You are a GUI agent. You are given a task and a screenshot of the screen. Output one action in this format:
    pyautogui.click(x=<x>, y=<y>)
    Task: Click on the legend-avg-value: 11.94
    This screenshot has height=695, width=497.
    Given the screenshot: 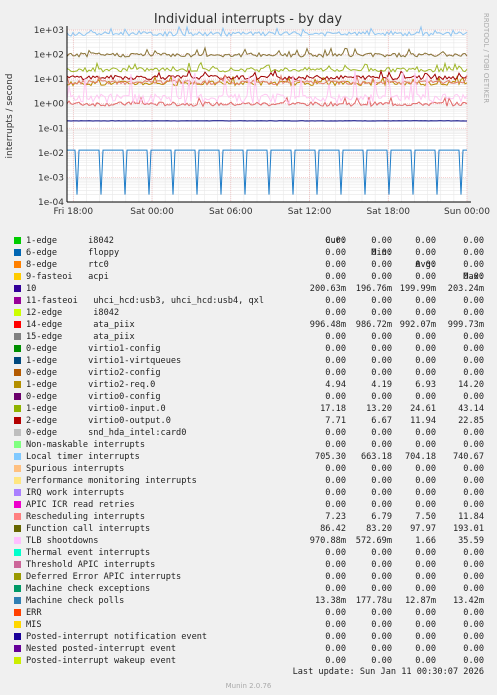 What is the action you would take?
    pyautogui.click(x=423, y=421)
    